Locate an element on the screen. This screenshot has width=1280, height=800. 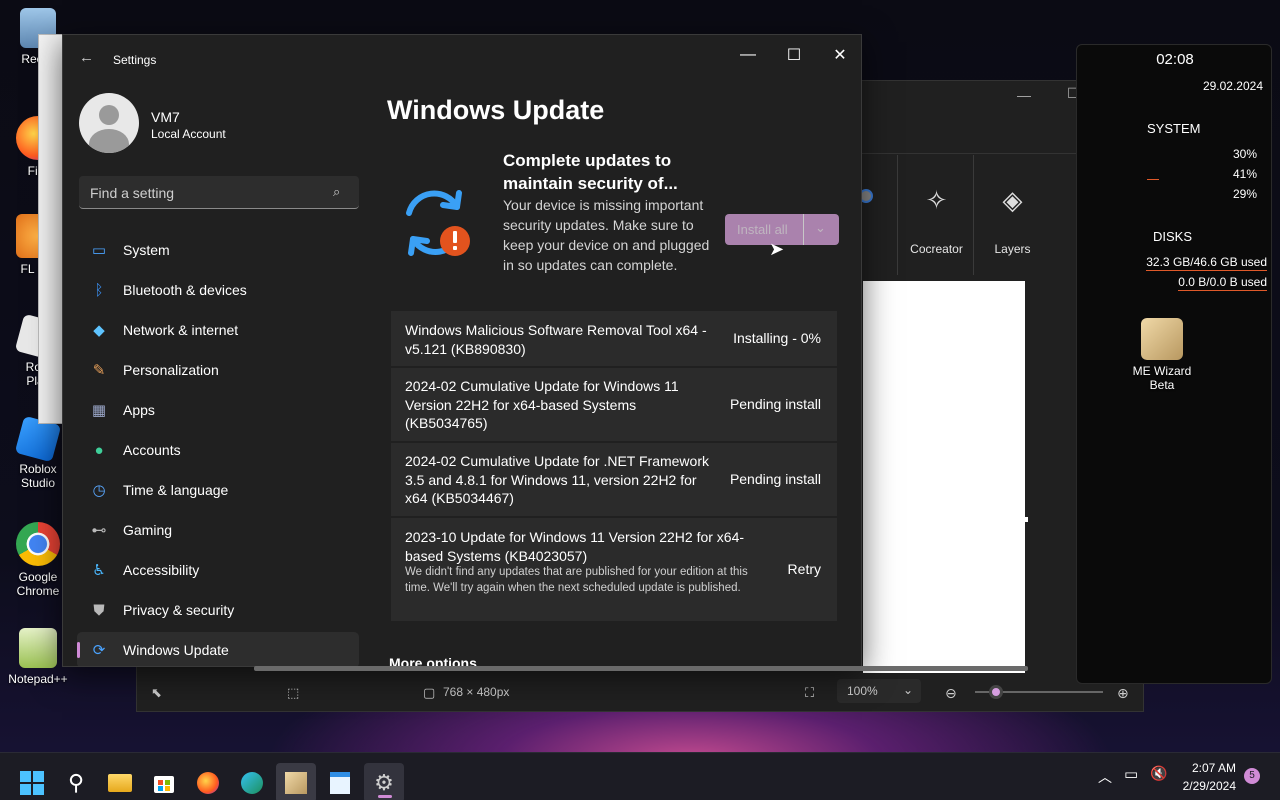
bluetooth-icon: ᛒ is located at coordinates (99, 290).